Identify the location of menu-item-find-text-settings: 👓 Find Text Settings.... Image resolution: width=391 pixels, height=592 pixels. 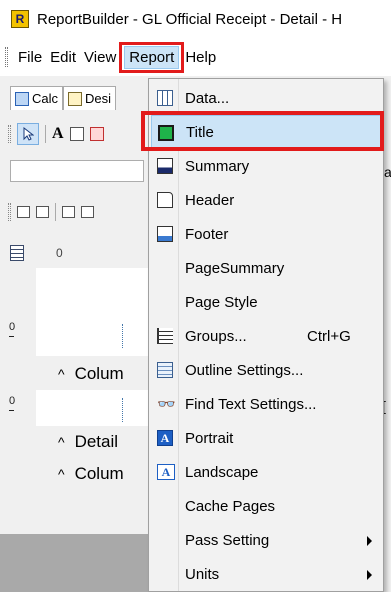
(266, 404).